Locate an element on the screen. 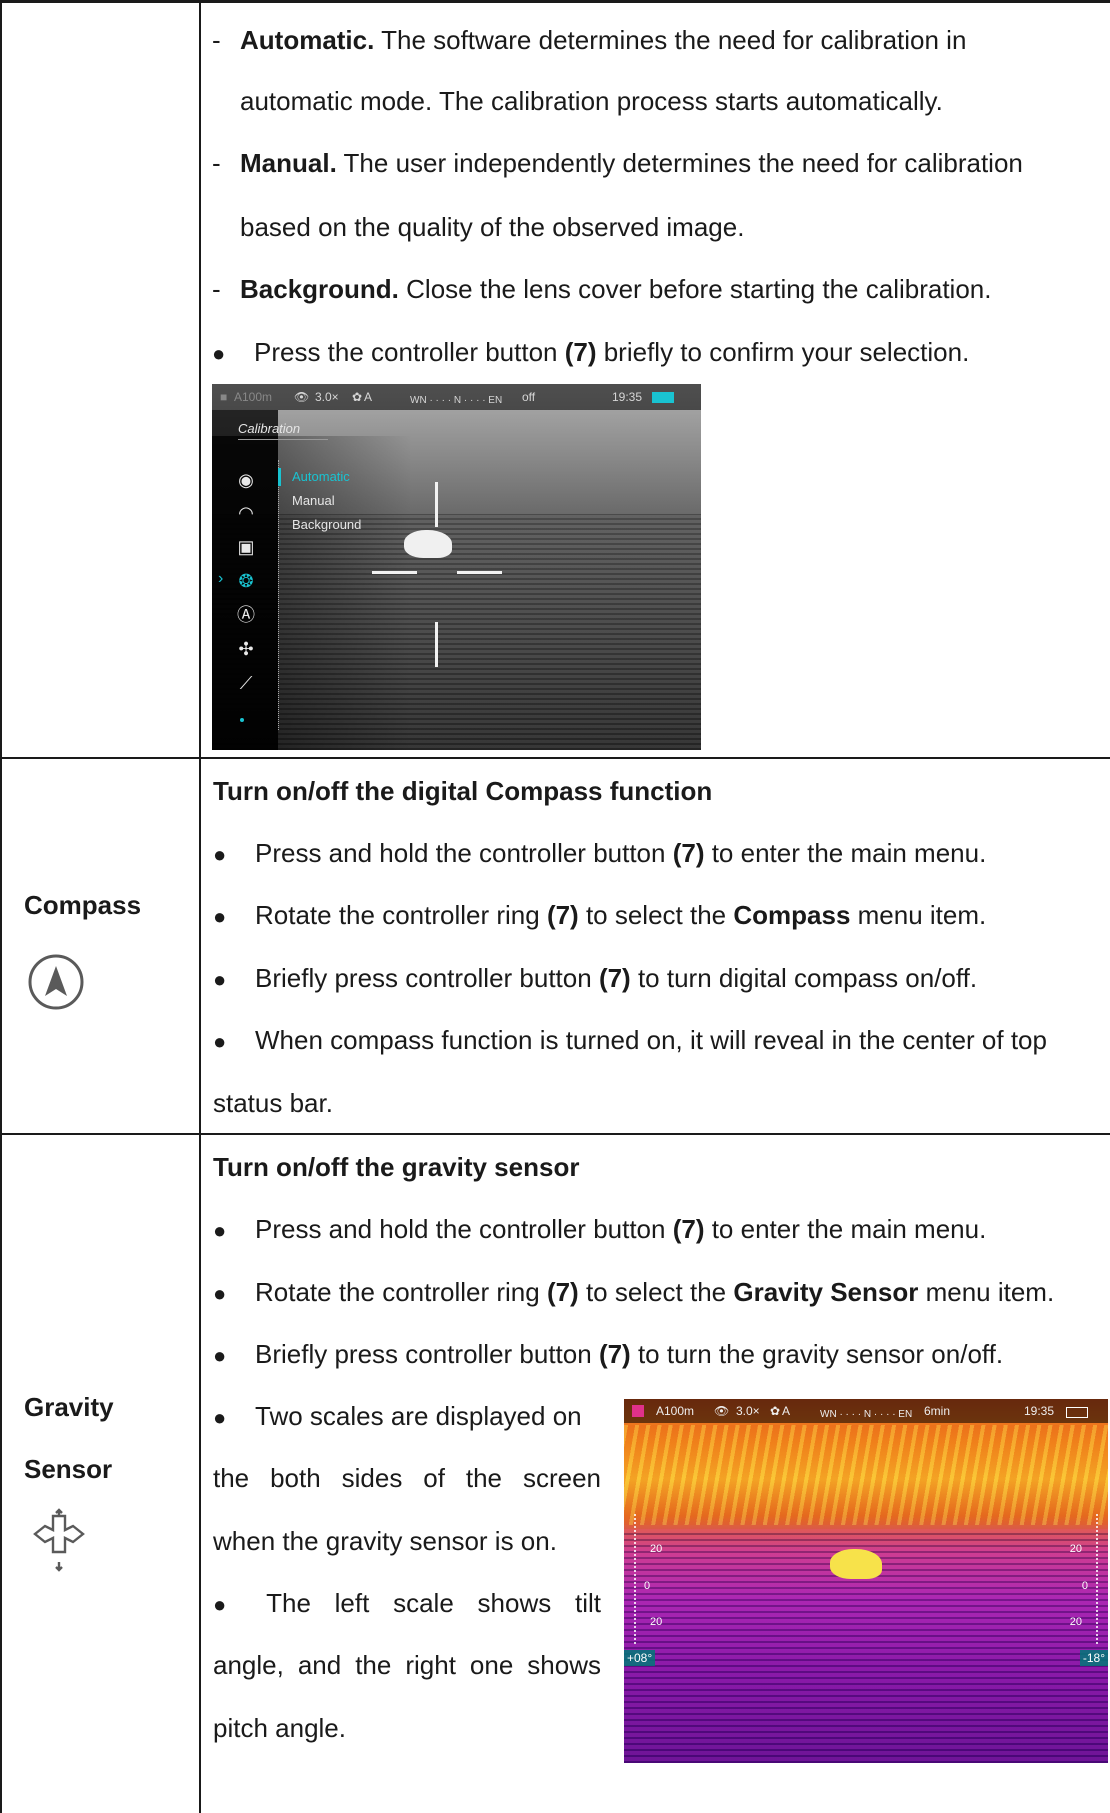 The height and width of the screenshot is (1813, 1110). gravity-heading: Turn on/off the gravity sensor is located at coordinates (396, 1167).